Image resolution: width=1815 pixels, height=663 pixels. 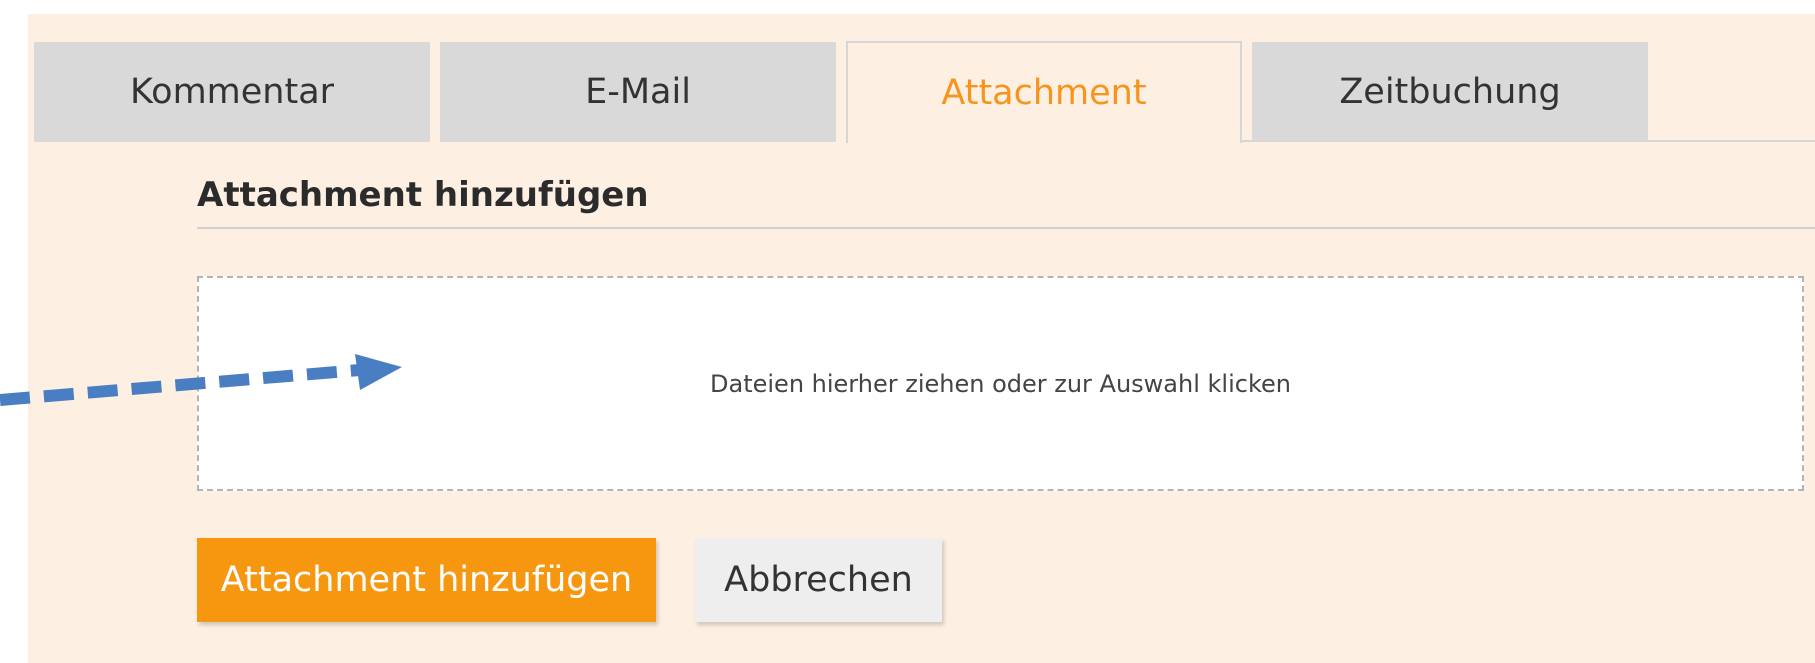 What do you see at coordinates (1006, 228) in the screenshot?
I see `section-divider` at bounding box center [1006, 228].